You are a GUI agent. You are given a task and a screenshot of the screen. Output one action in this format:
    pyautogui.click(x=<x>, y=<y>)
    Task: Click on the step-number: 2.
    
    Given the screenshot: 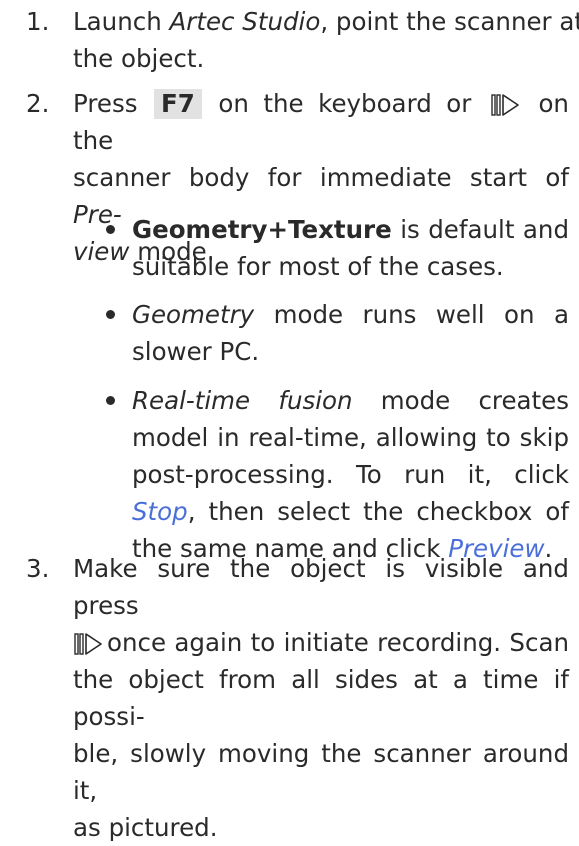 What is the action you would take?
    pyautogui.click(x=38, y=103)
    